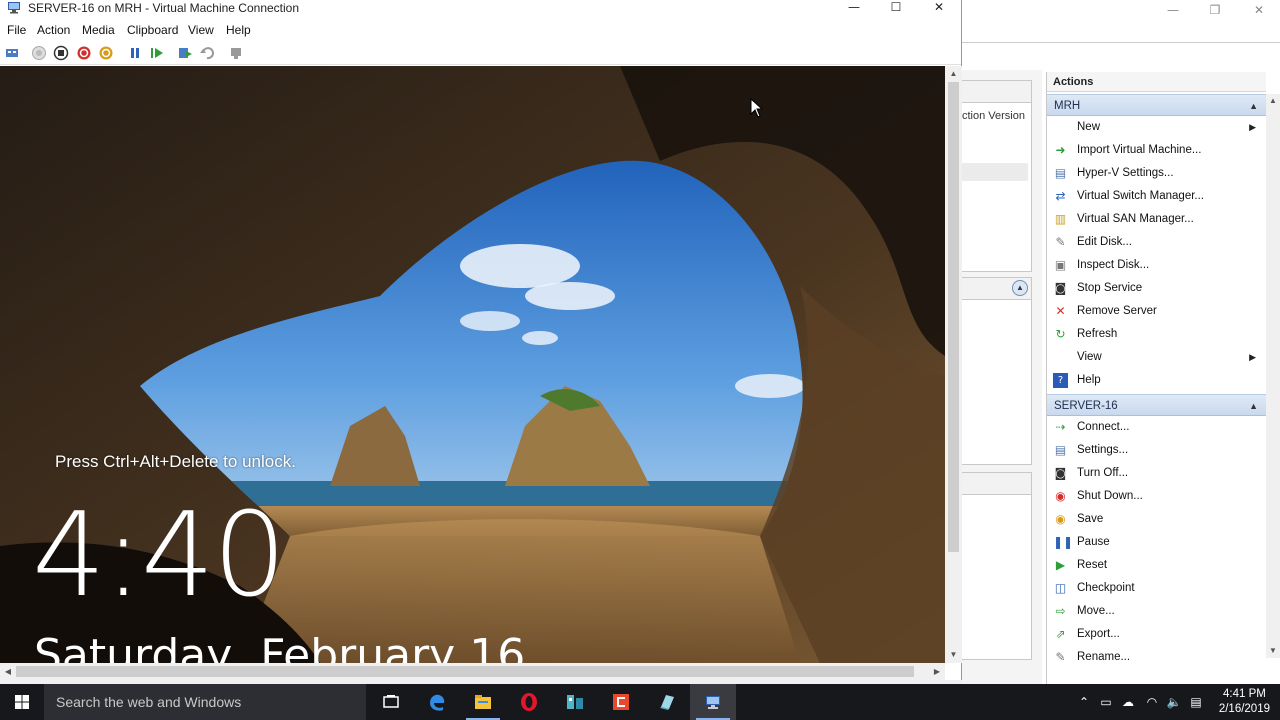 Image resolution: width=1280 pixels, height=720 pixels. Describe the element at coordinates (1156, 588) in the screenshot. I see `action-checkpoint: ◫ Checkpoint` at that location.